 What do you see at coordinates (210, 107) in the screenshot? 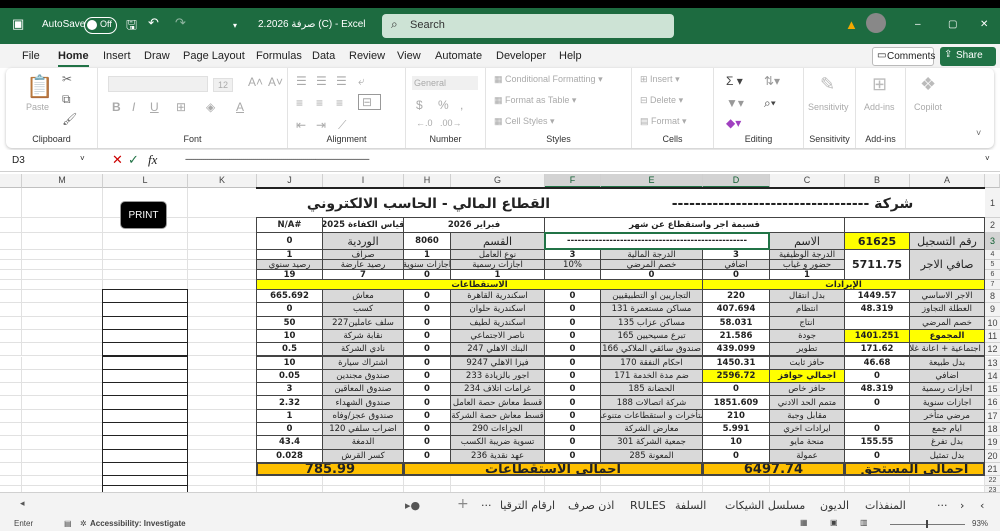
I see `fill-color-icon: ◈` at bounding box center [210, 107].